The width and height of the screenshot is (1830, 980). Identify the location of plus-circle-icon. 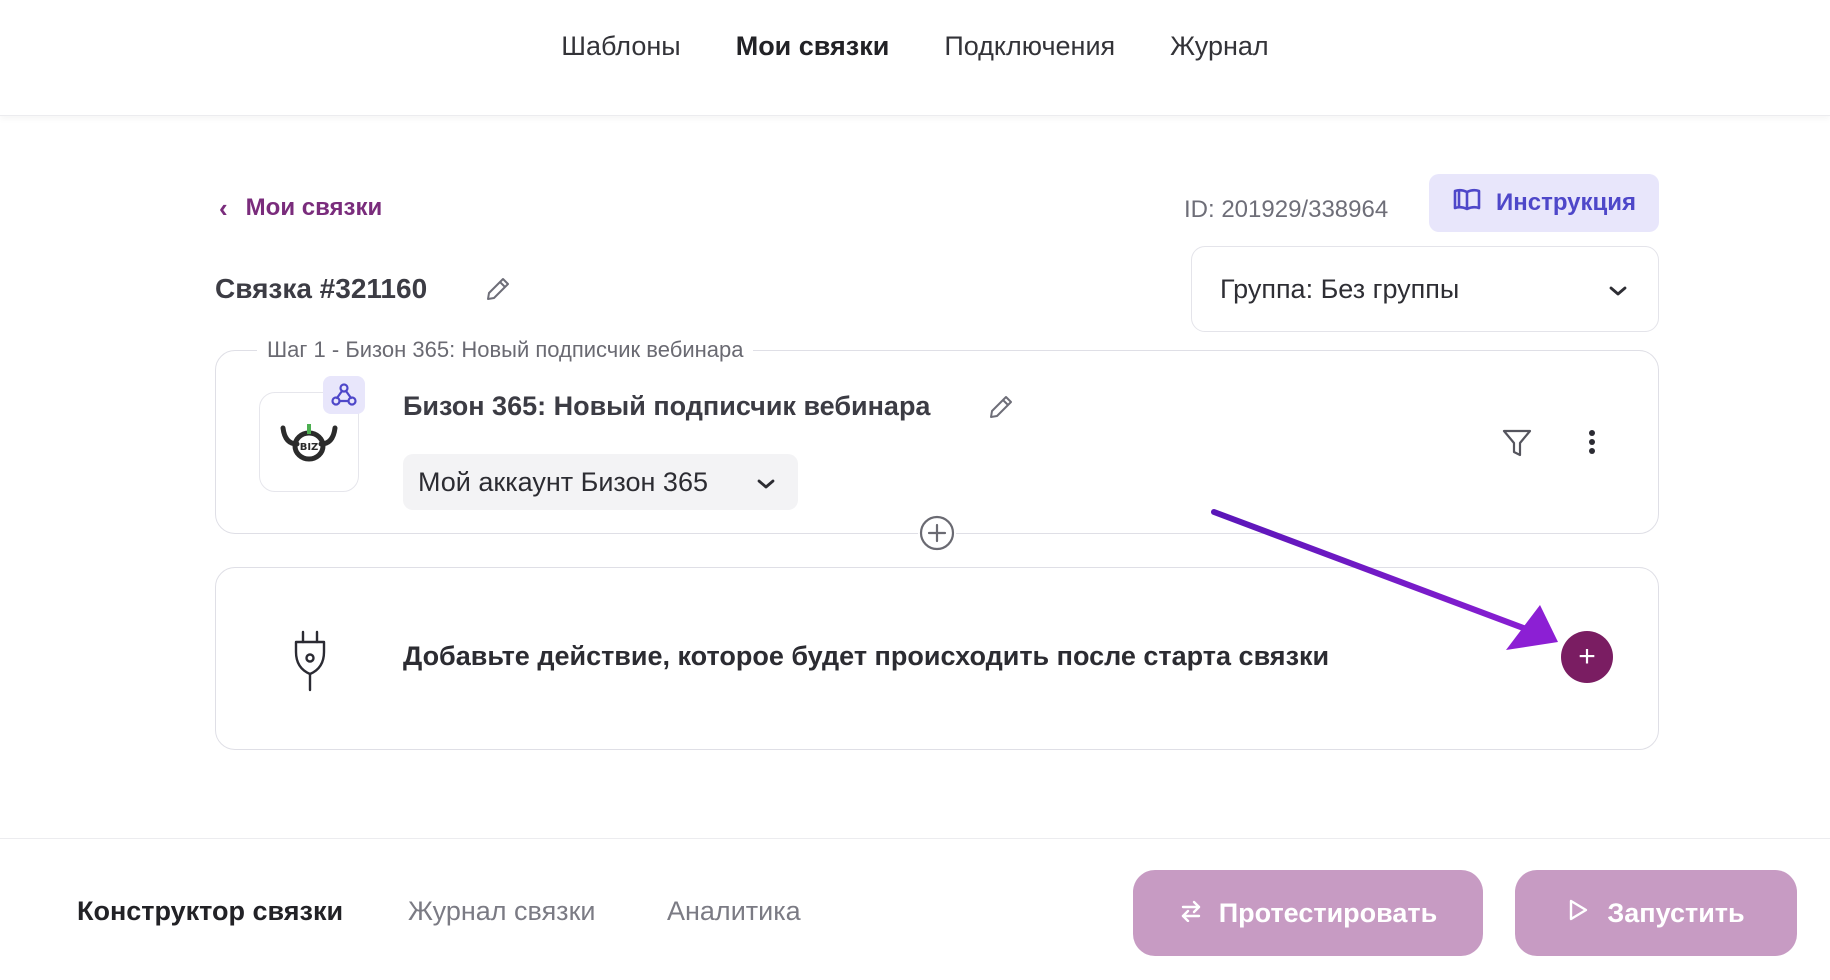
(937, 533).